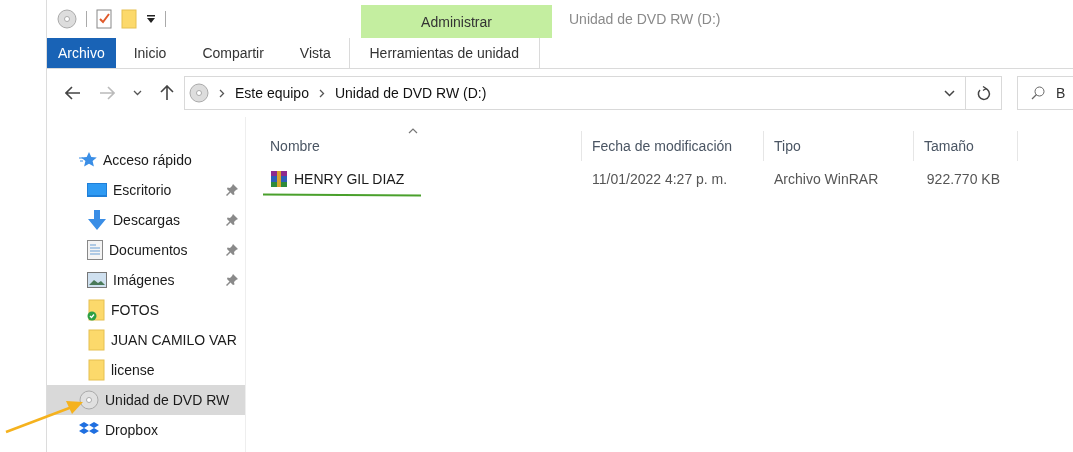 The height and width of the screenshot is (452, 1073). What do you see at coordinates (151, 19) in the screenshot?
I see `customize-caret-icon` at bounding box center [151, 19].